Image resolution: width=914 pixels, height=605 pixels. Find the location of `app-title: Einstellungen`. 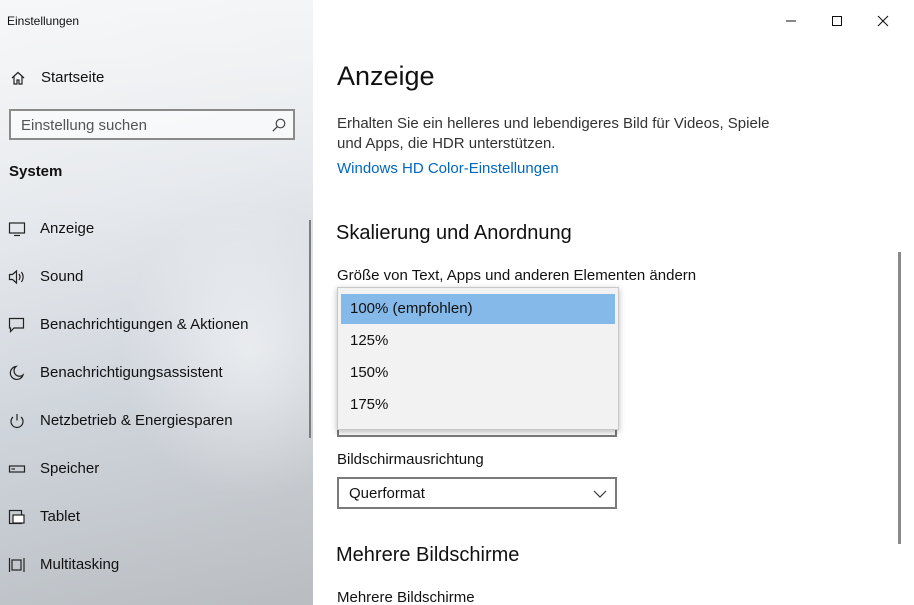

app-title: Einstellungen is located at coordinates (43, 21).